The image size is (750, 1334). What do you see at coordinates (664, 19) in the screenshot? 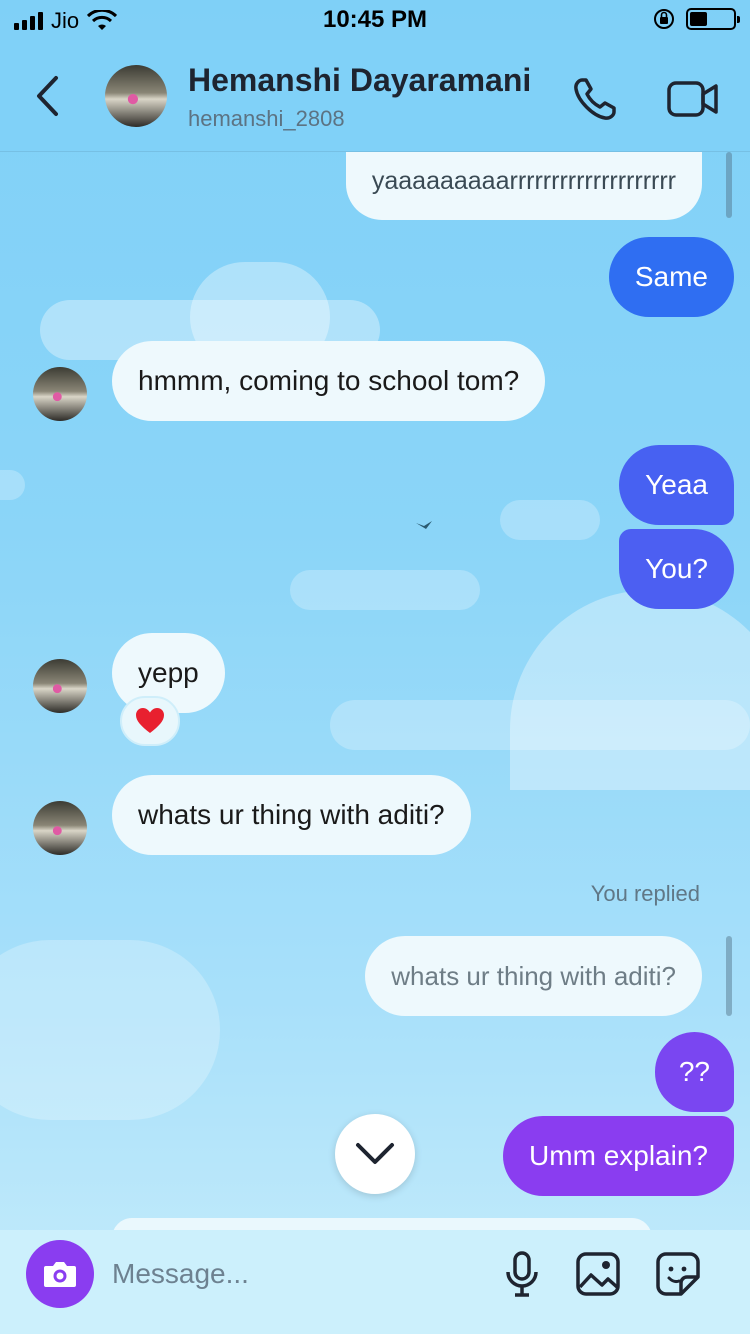
I see `orientation-lock-icon` at bounding box center [664, 19].